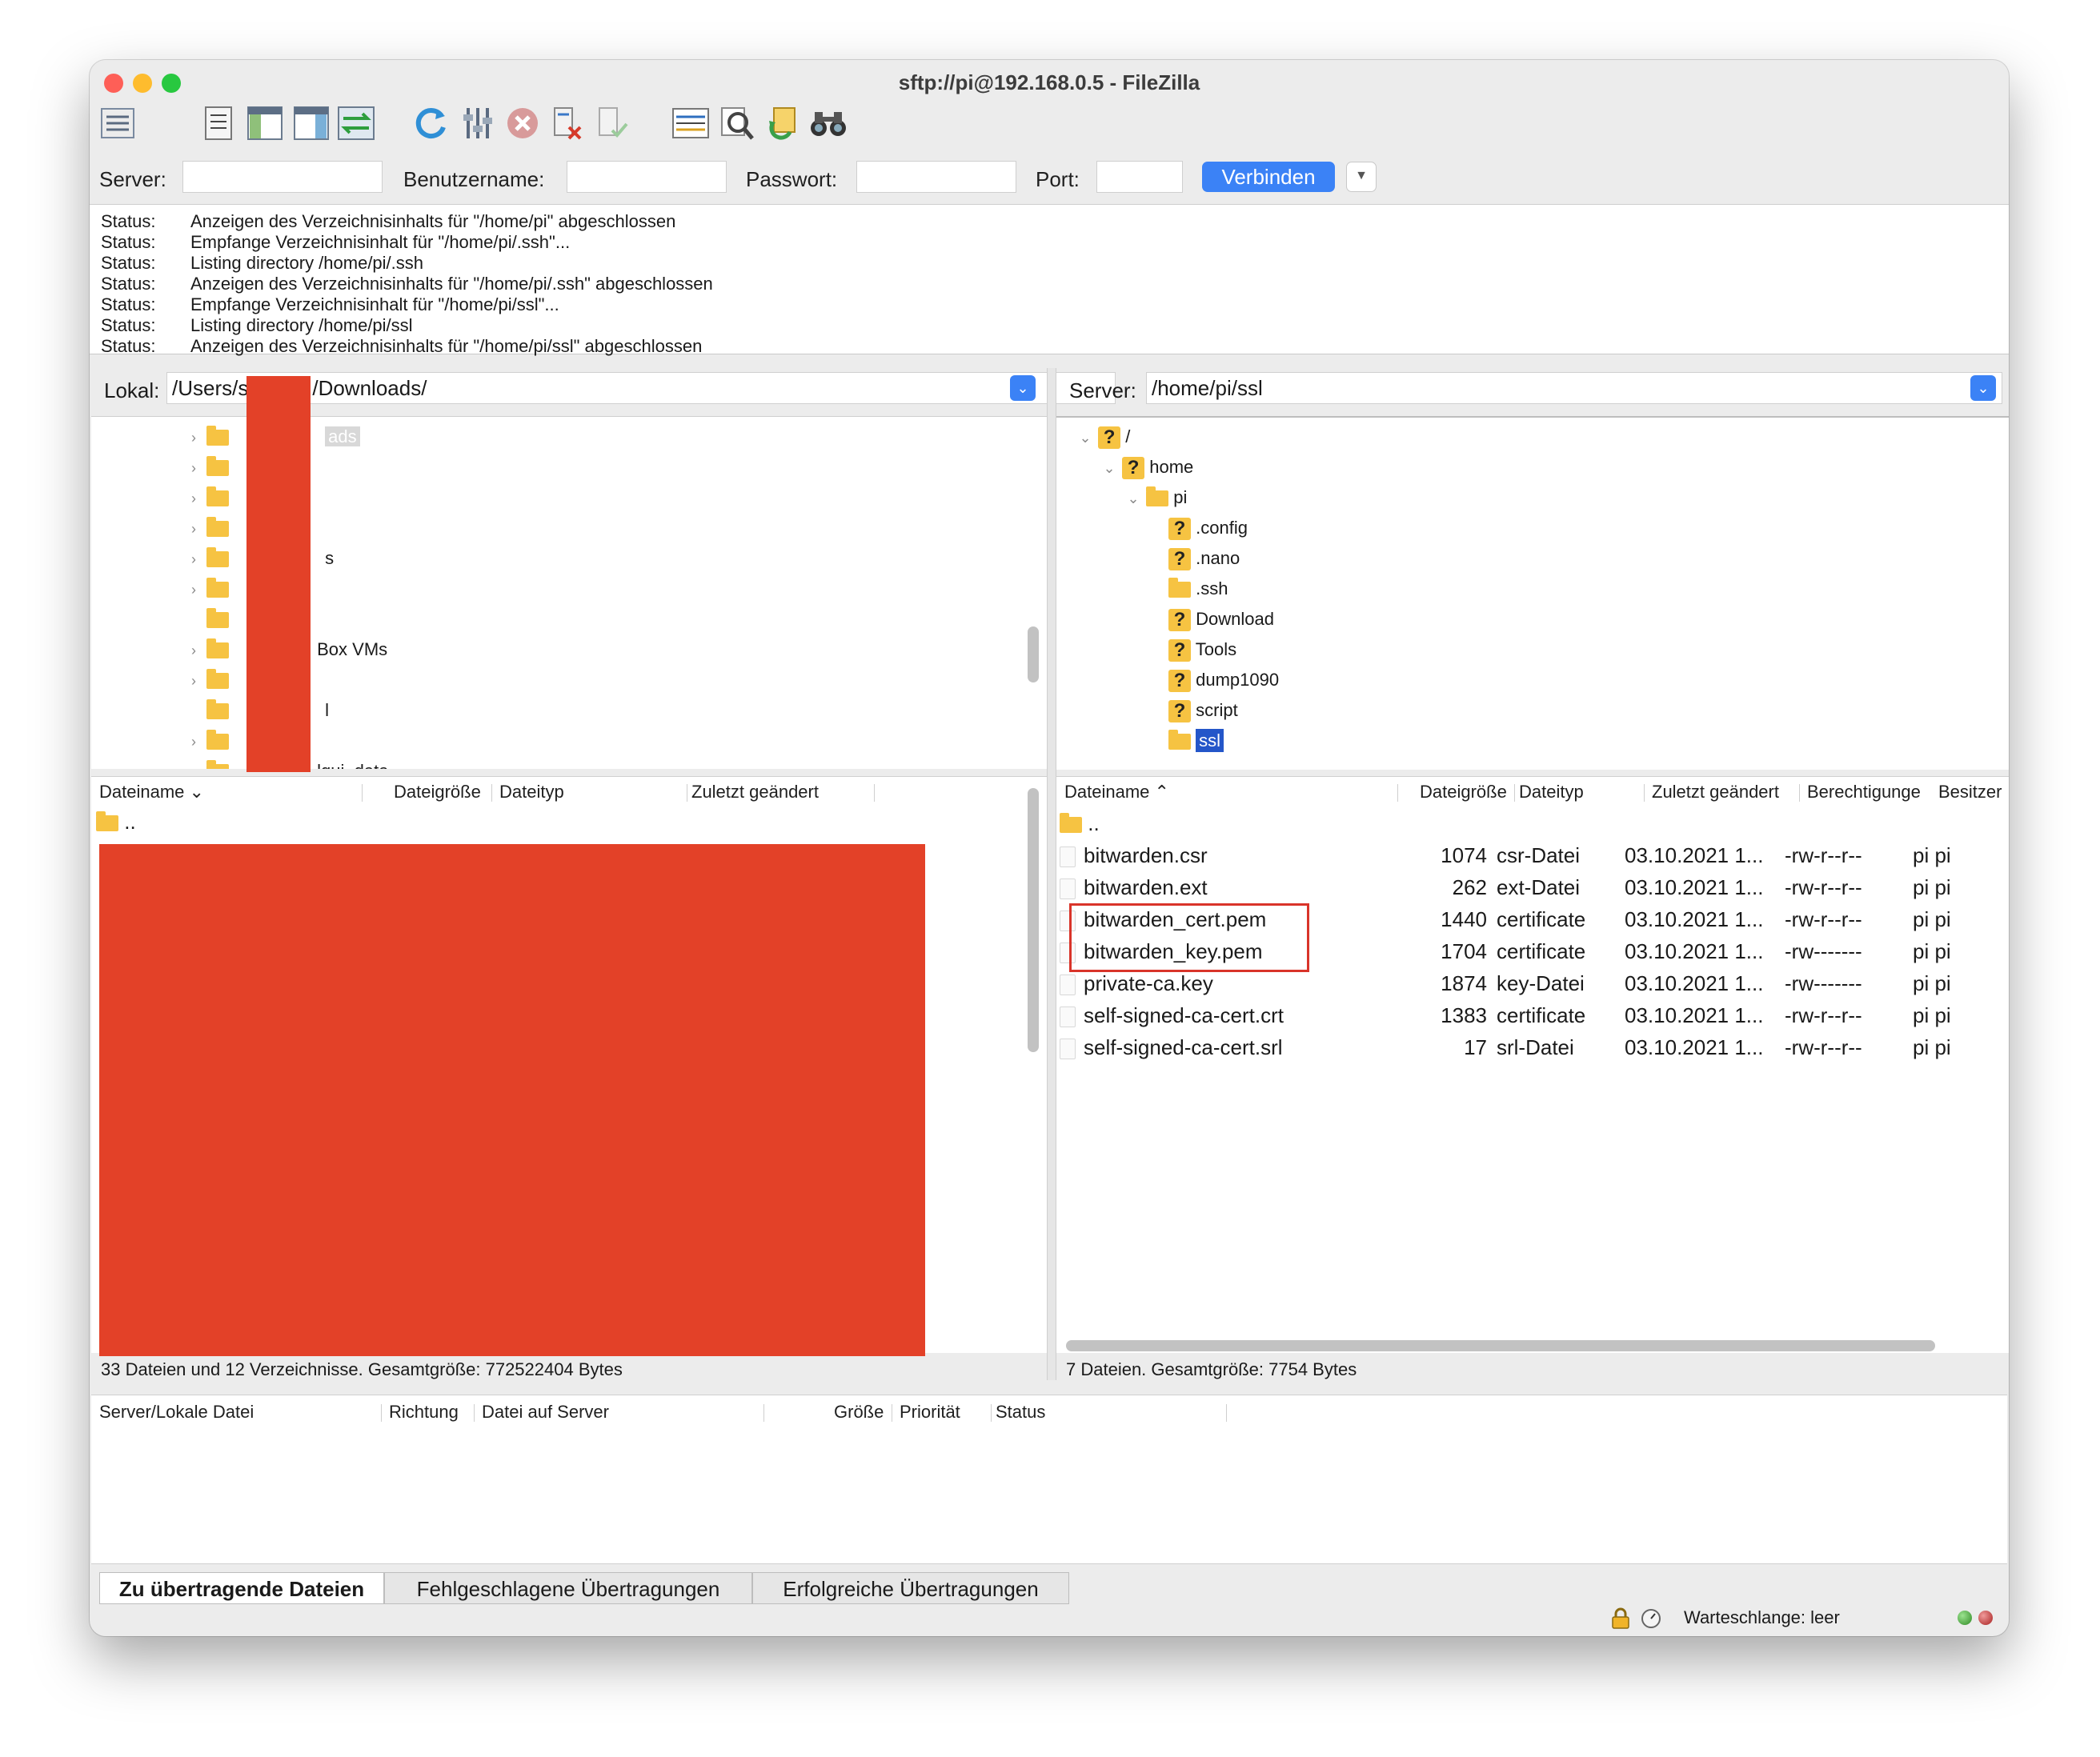  Describe the element at coordinates (1103, 437) in the screenshot. I see `tree-item-root: ⌄ ? /` at that location.